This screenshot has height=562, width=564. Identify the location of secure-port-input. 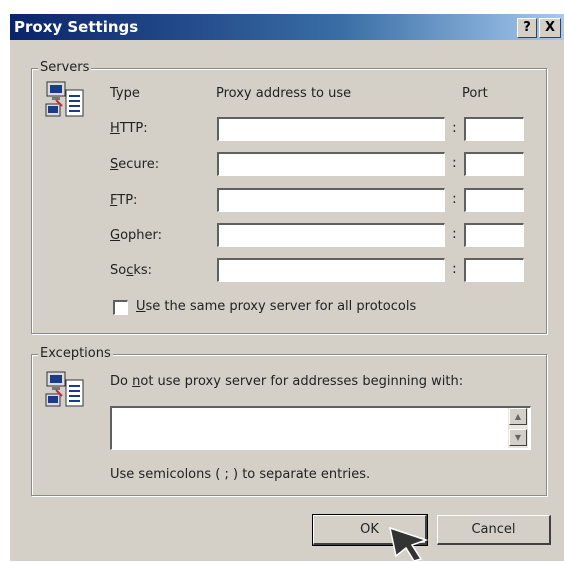
(494, 164).